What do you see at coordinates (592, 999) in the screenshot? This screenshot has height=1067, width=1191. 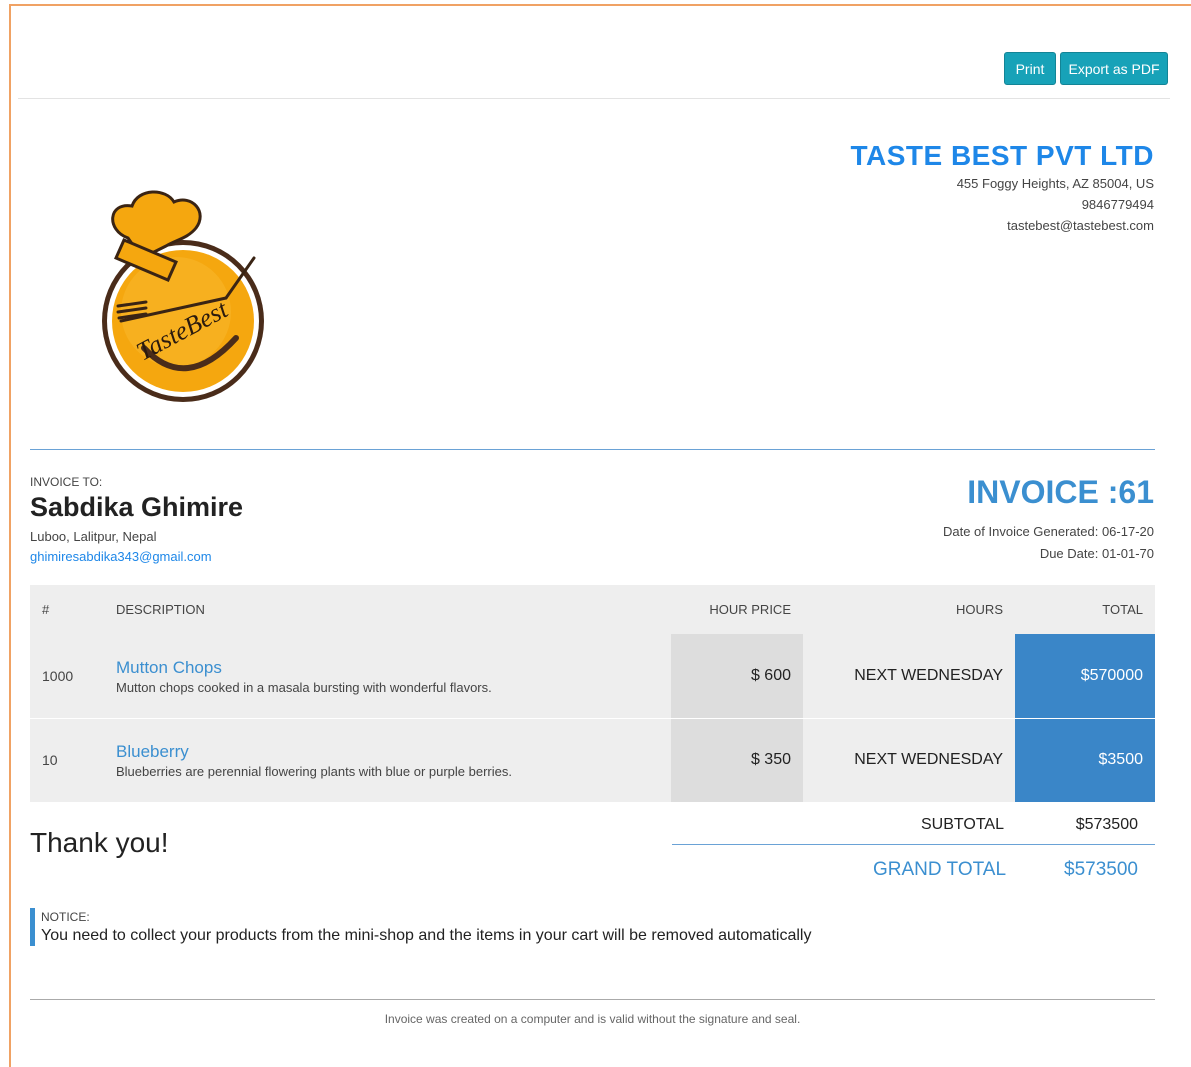 I see `footer-divider` at bounding box center [592, 999].